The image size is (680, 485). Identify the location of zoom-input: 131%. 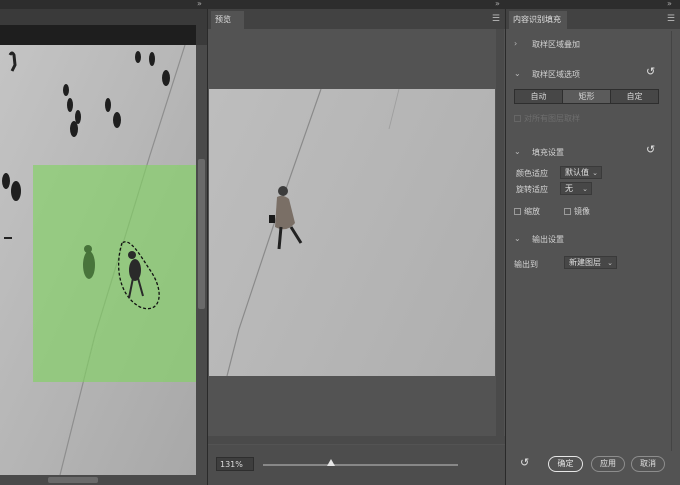
(235, 464).